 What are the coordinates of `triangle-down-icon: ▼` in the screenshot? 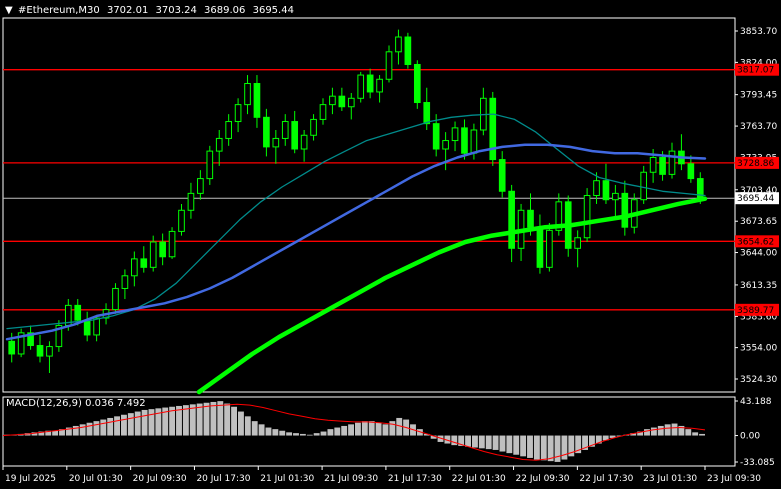 It's located at (9, 10).